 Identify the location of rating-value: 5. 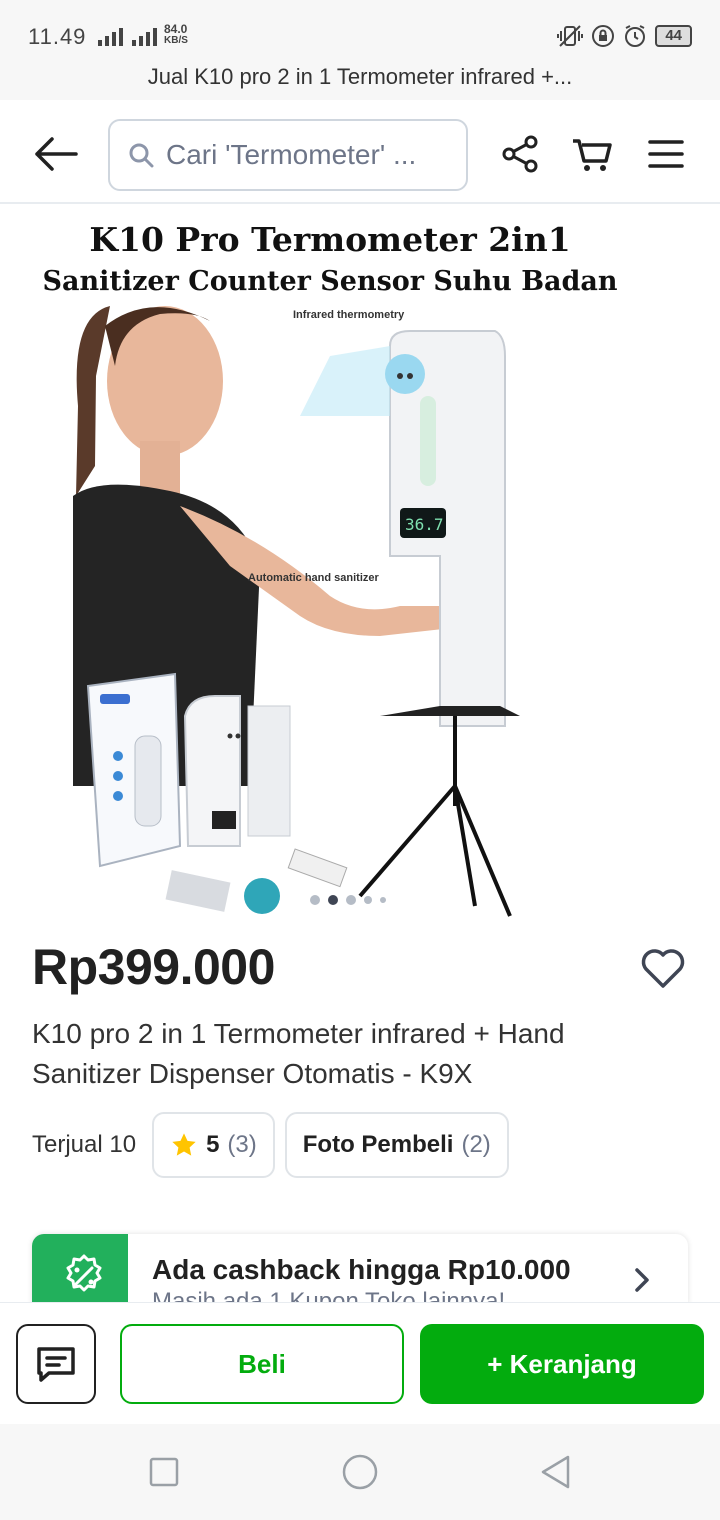
(213, 1144).